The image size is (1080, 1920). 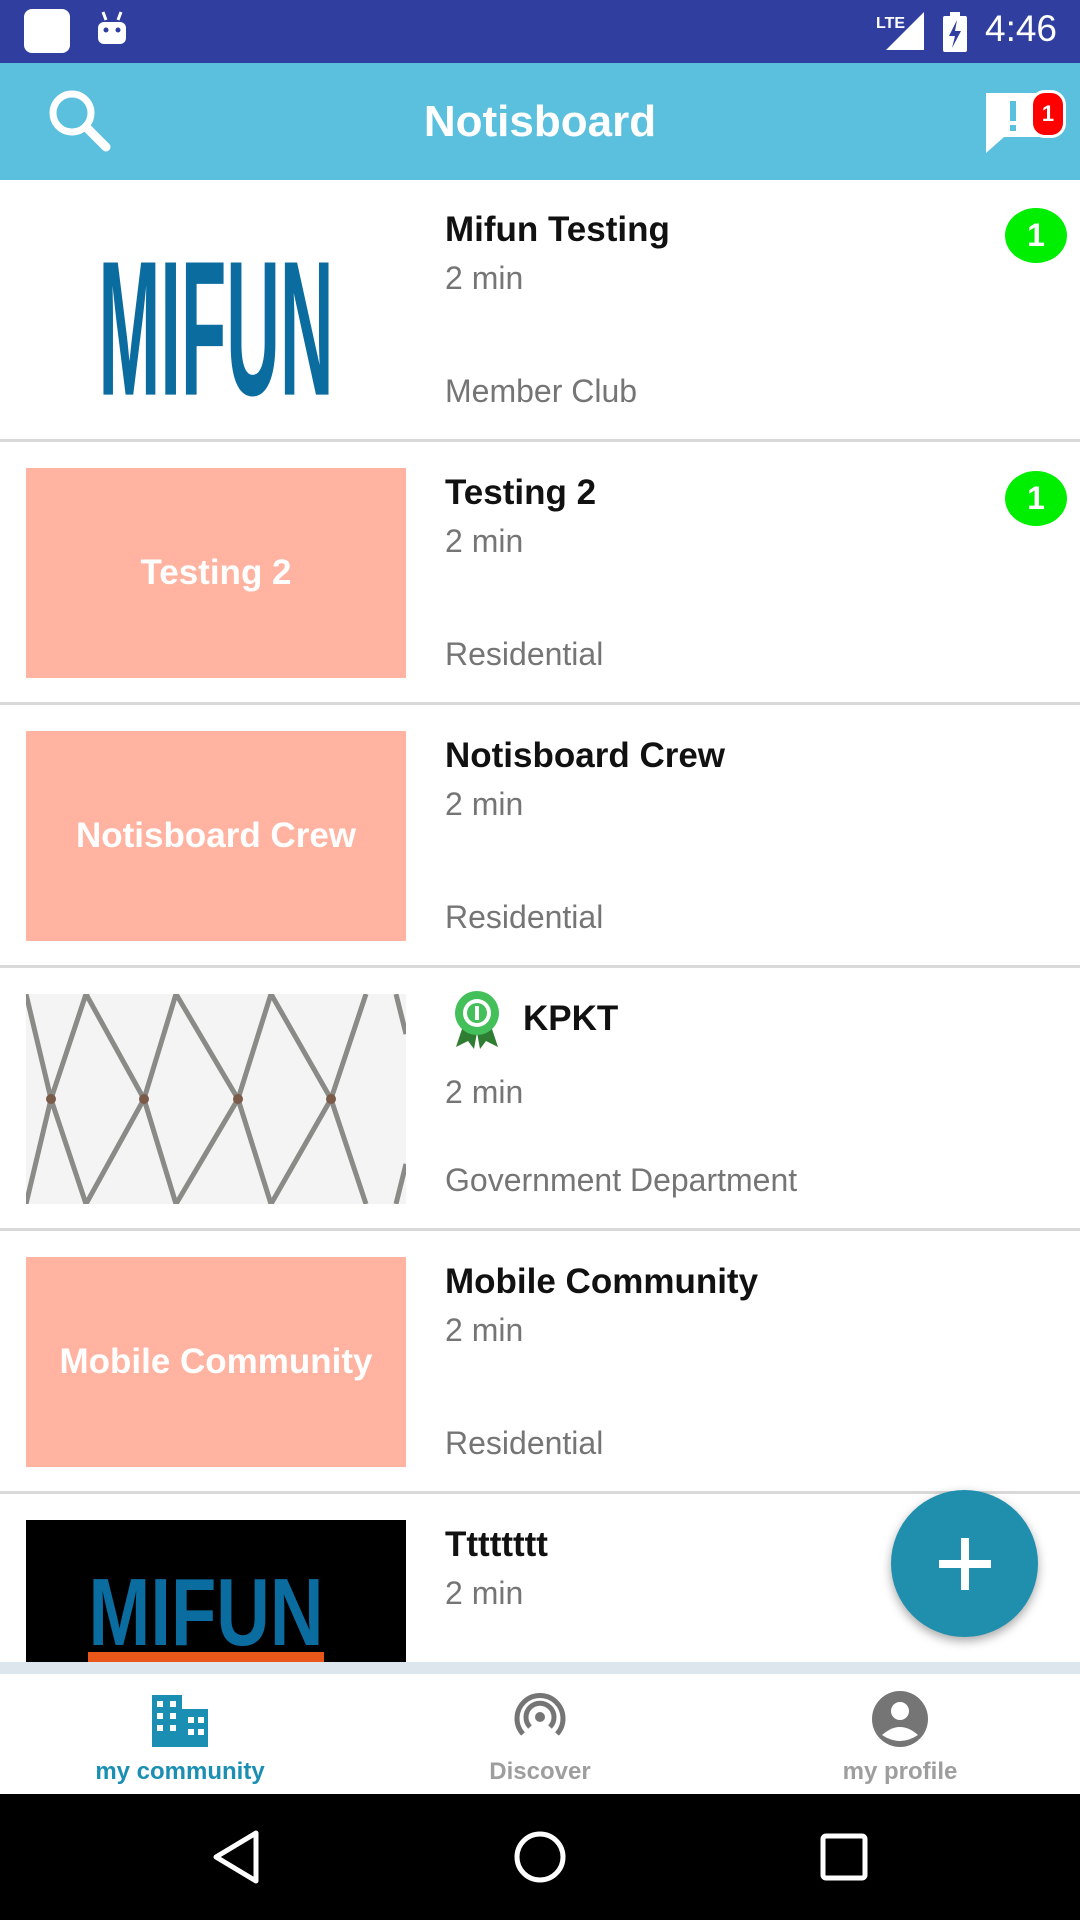 I want to click on nav-my-community: my community, so click(x=180, y=1734).